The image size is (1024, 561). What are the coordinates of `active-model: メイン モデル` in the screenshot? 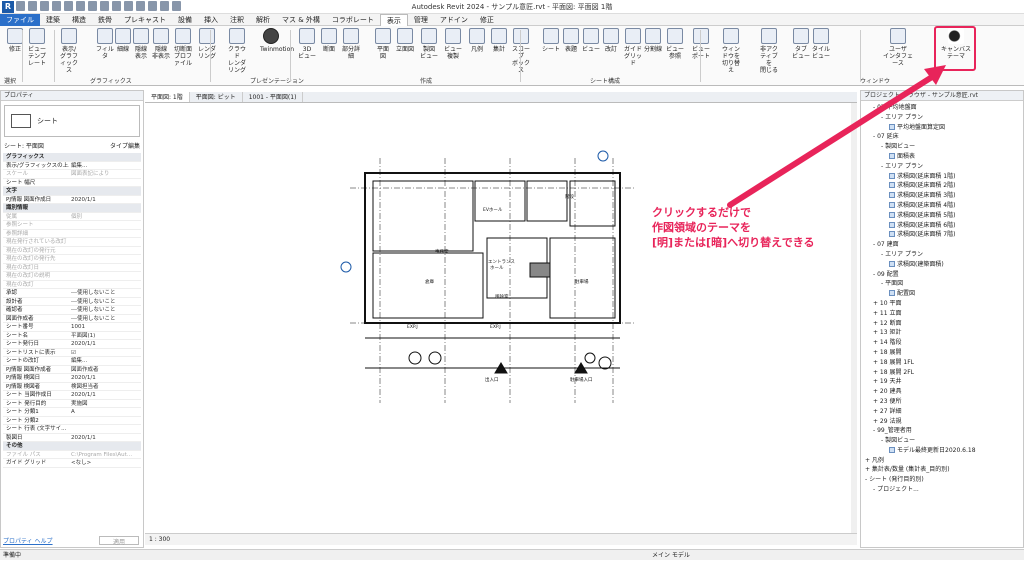 It's located at (671, 555).